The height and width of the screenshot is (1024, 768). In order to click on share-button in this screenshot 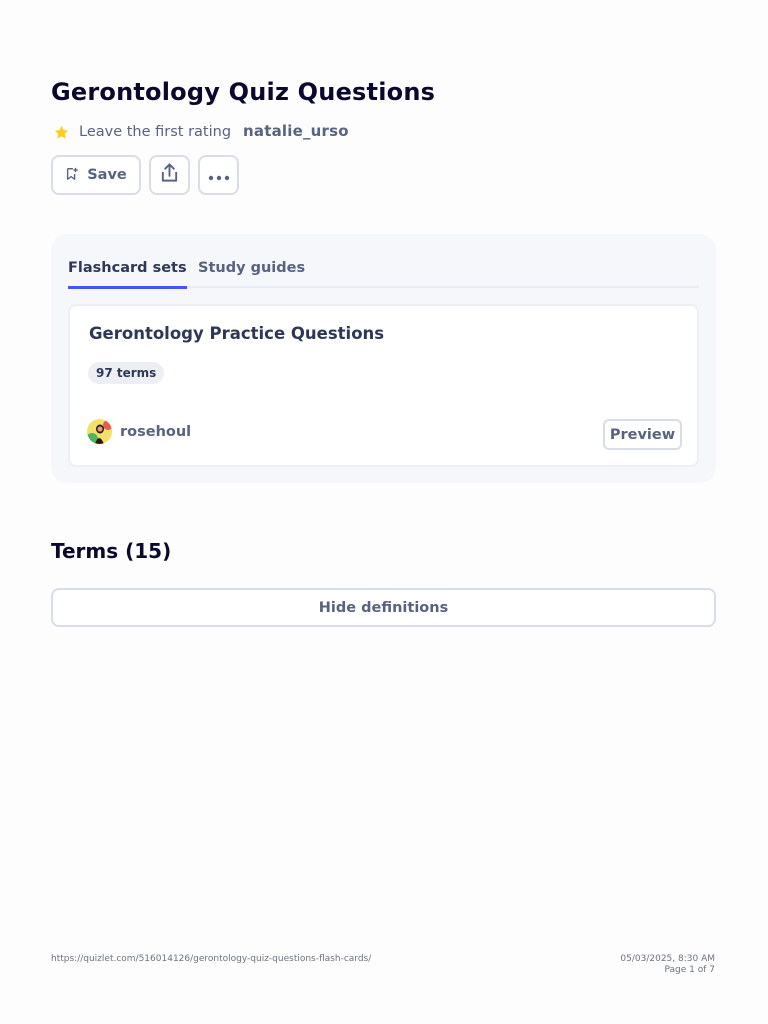, I will do `click(169, 175)`.